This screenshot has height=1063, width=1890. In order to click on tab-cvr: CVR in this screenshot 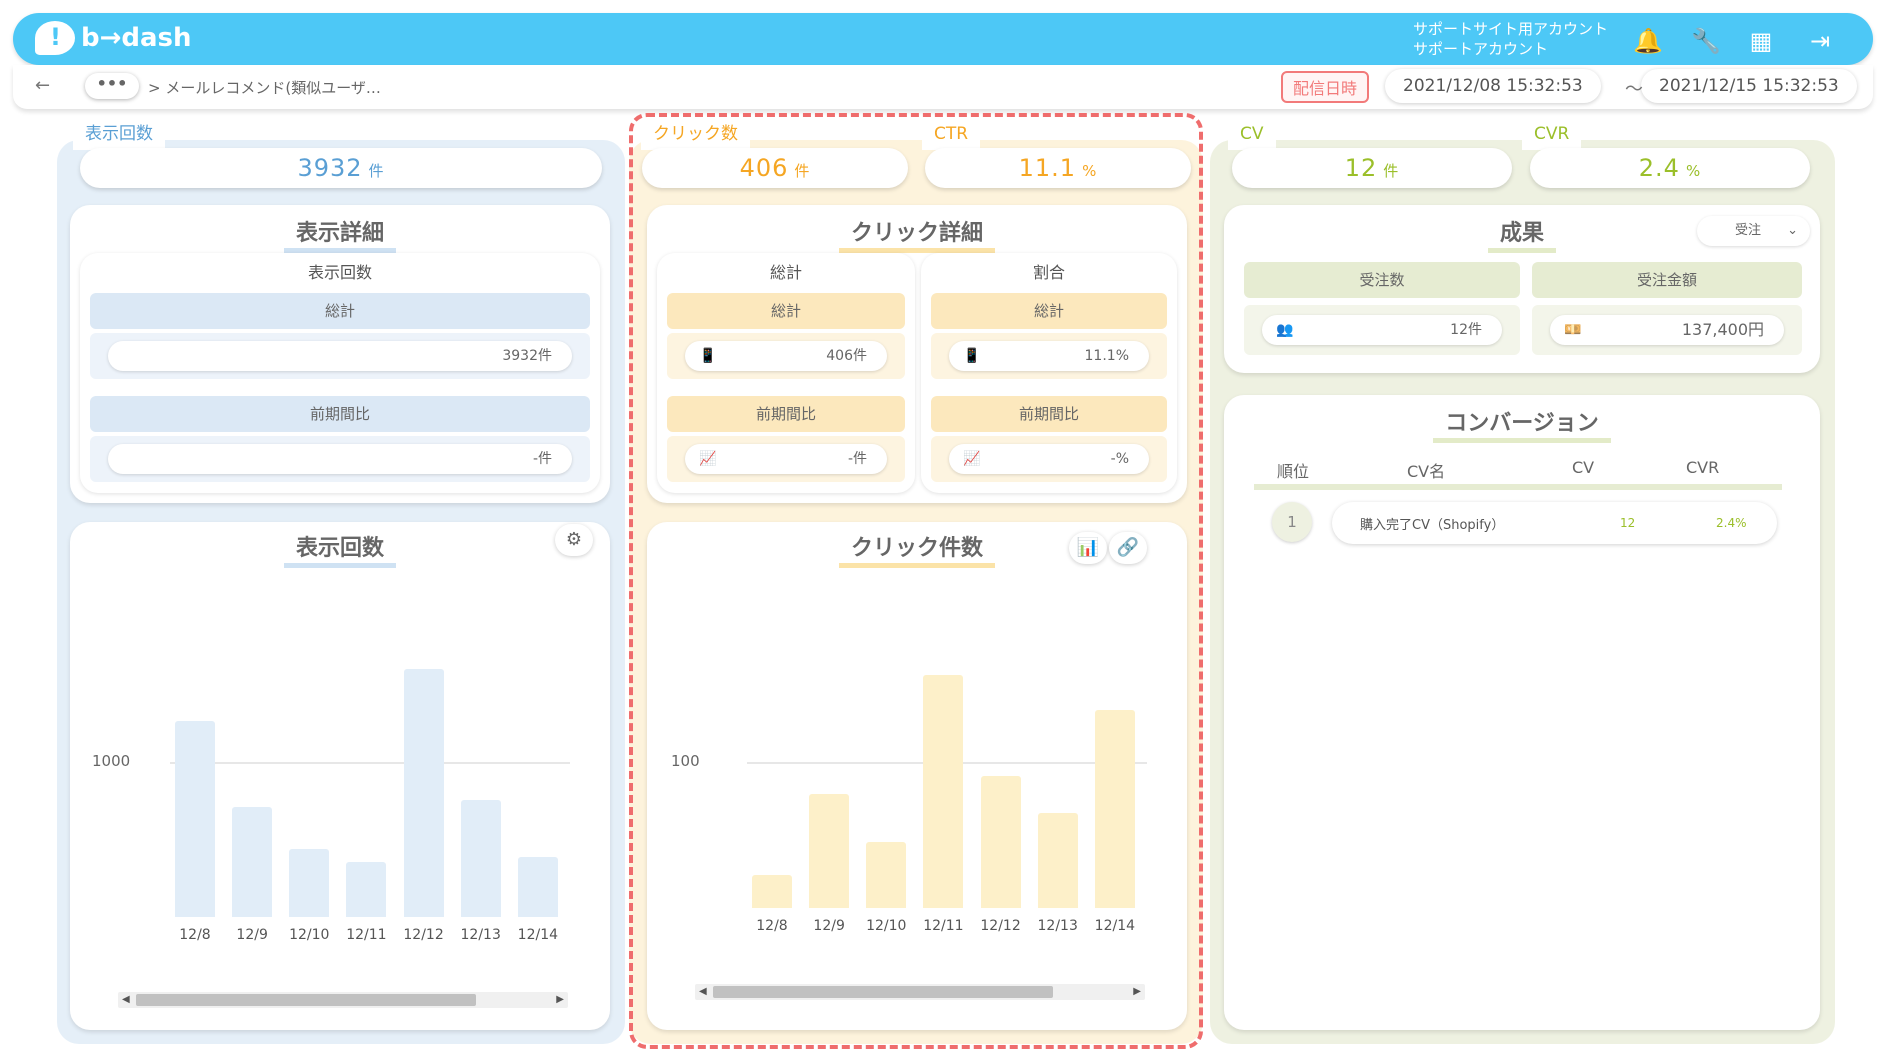, I will do `click(1552, 134)`.